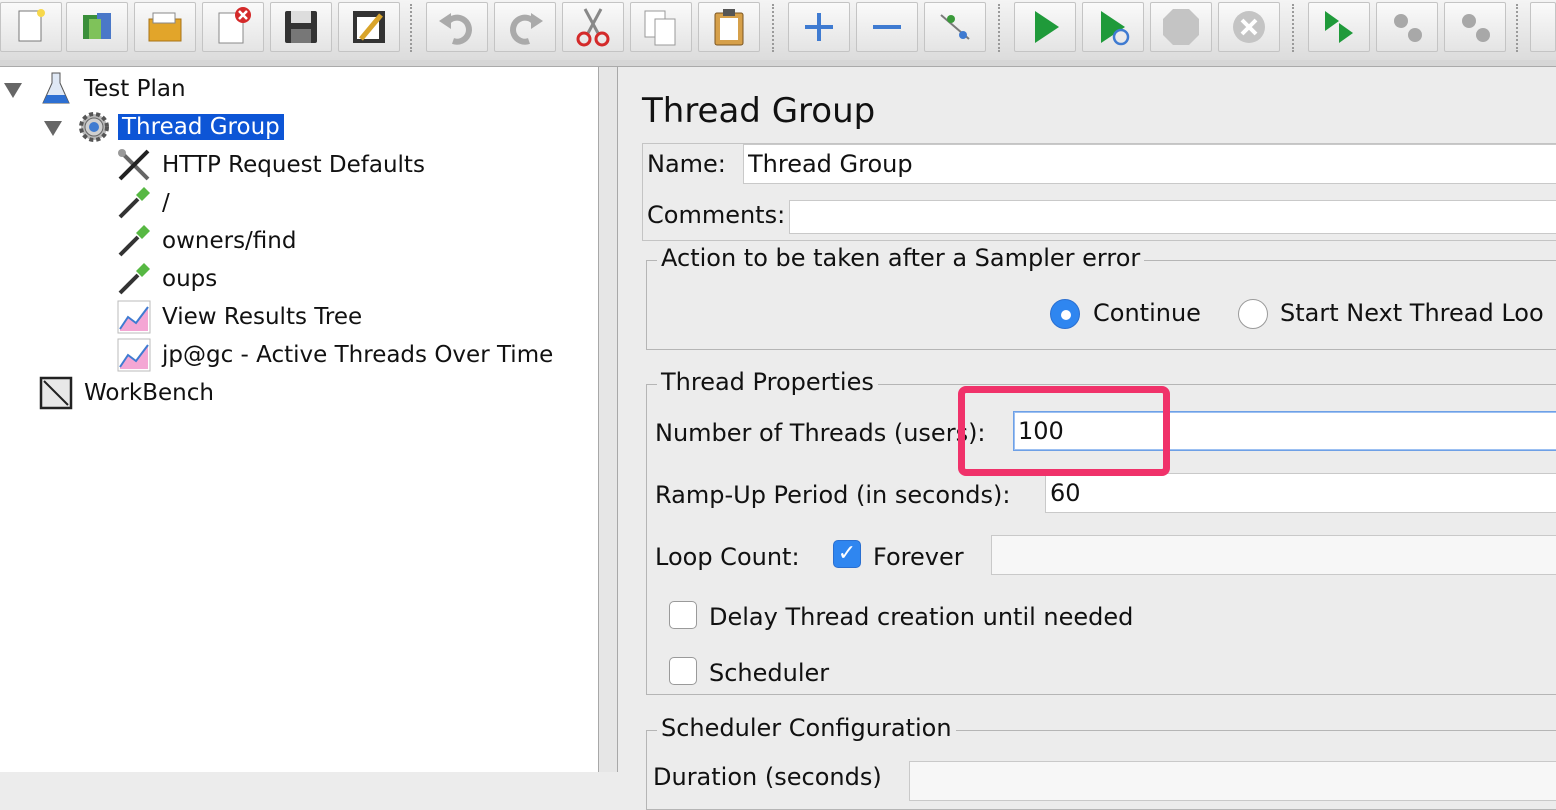 The image size is (1556, 810). I want to click on tree-item-thread-group: Thread Group, so click(180, 127).